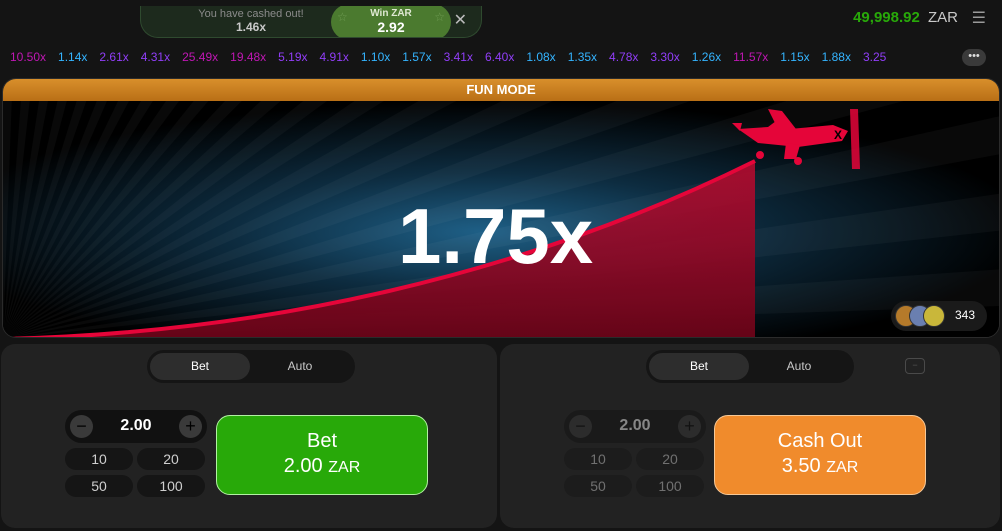 This screenshot has height=531, width=1002. What do you see at coordinates (344, 467) in the screenshot?
I see `bet-button-currency: ZAR` at bounding box center [344, 467].